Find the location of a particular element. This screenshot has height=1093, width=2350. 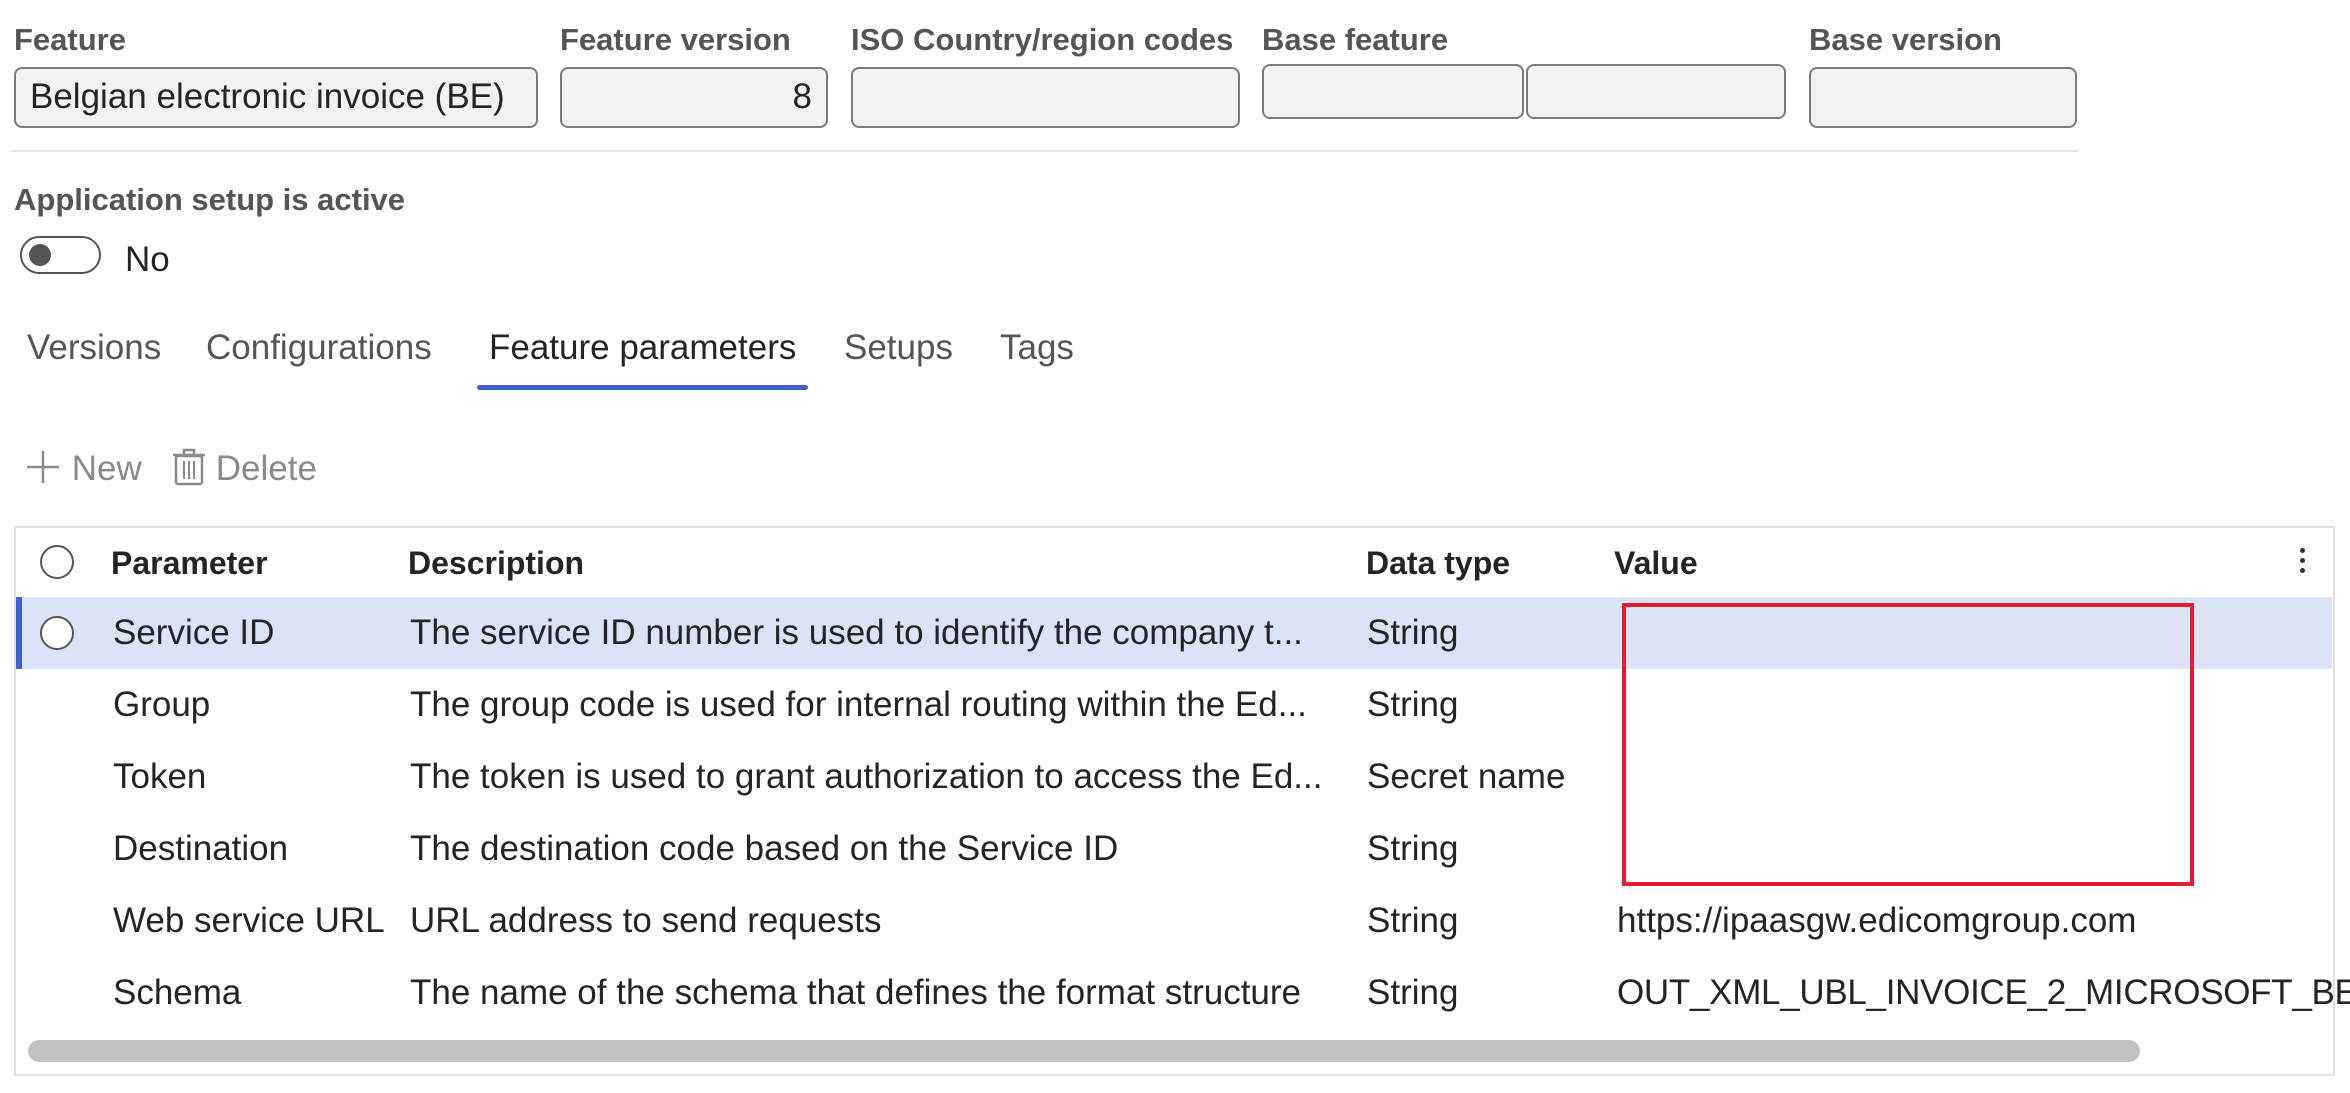

tab-feature-parameters: Feature parameters is located at coordinates (642, 348).